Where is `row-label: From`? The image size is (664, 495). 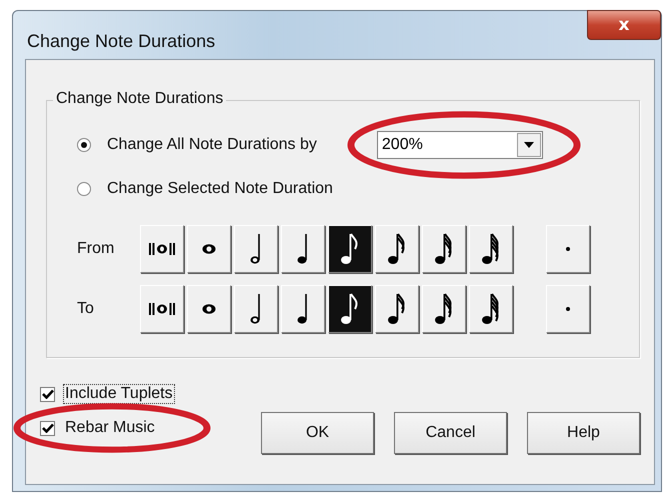 row-label: From is located at coordinates (96, 249).